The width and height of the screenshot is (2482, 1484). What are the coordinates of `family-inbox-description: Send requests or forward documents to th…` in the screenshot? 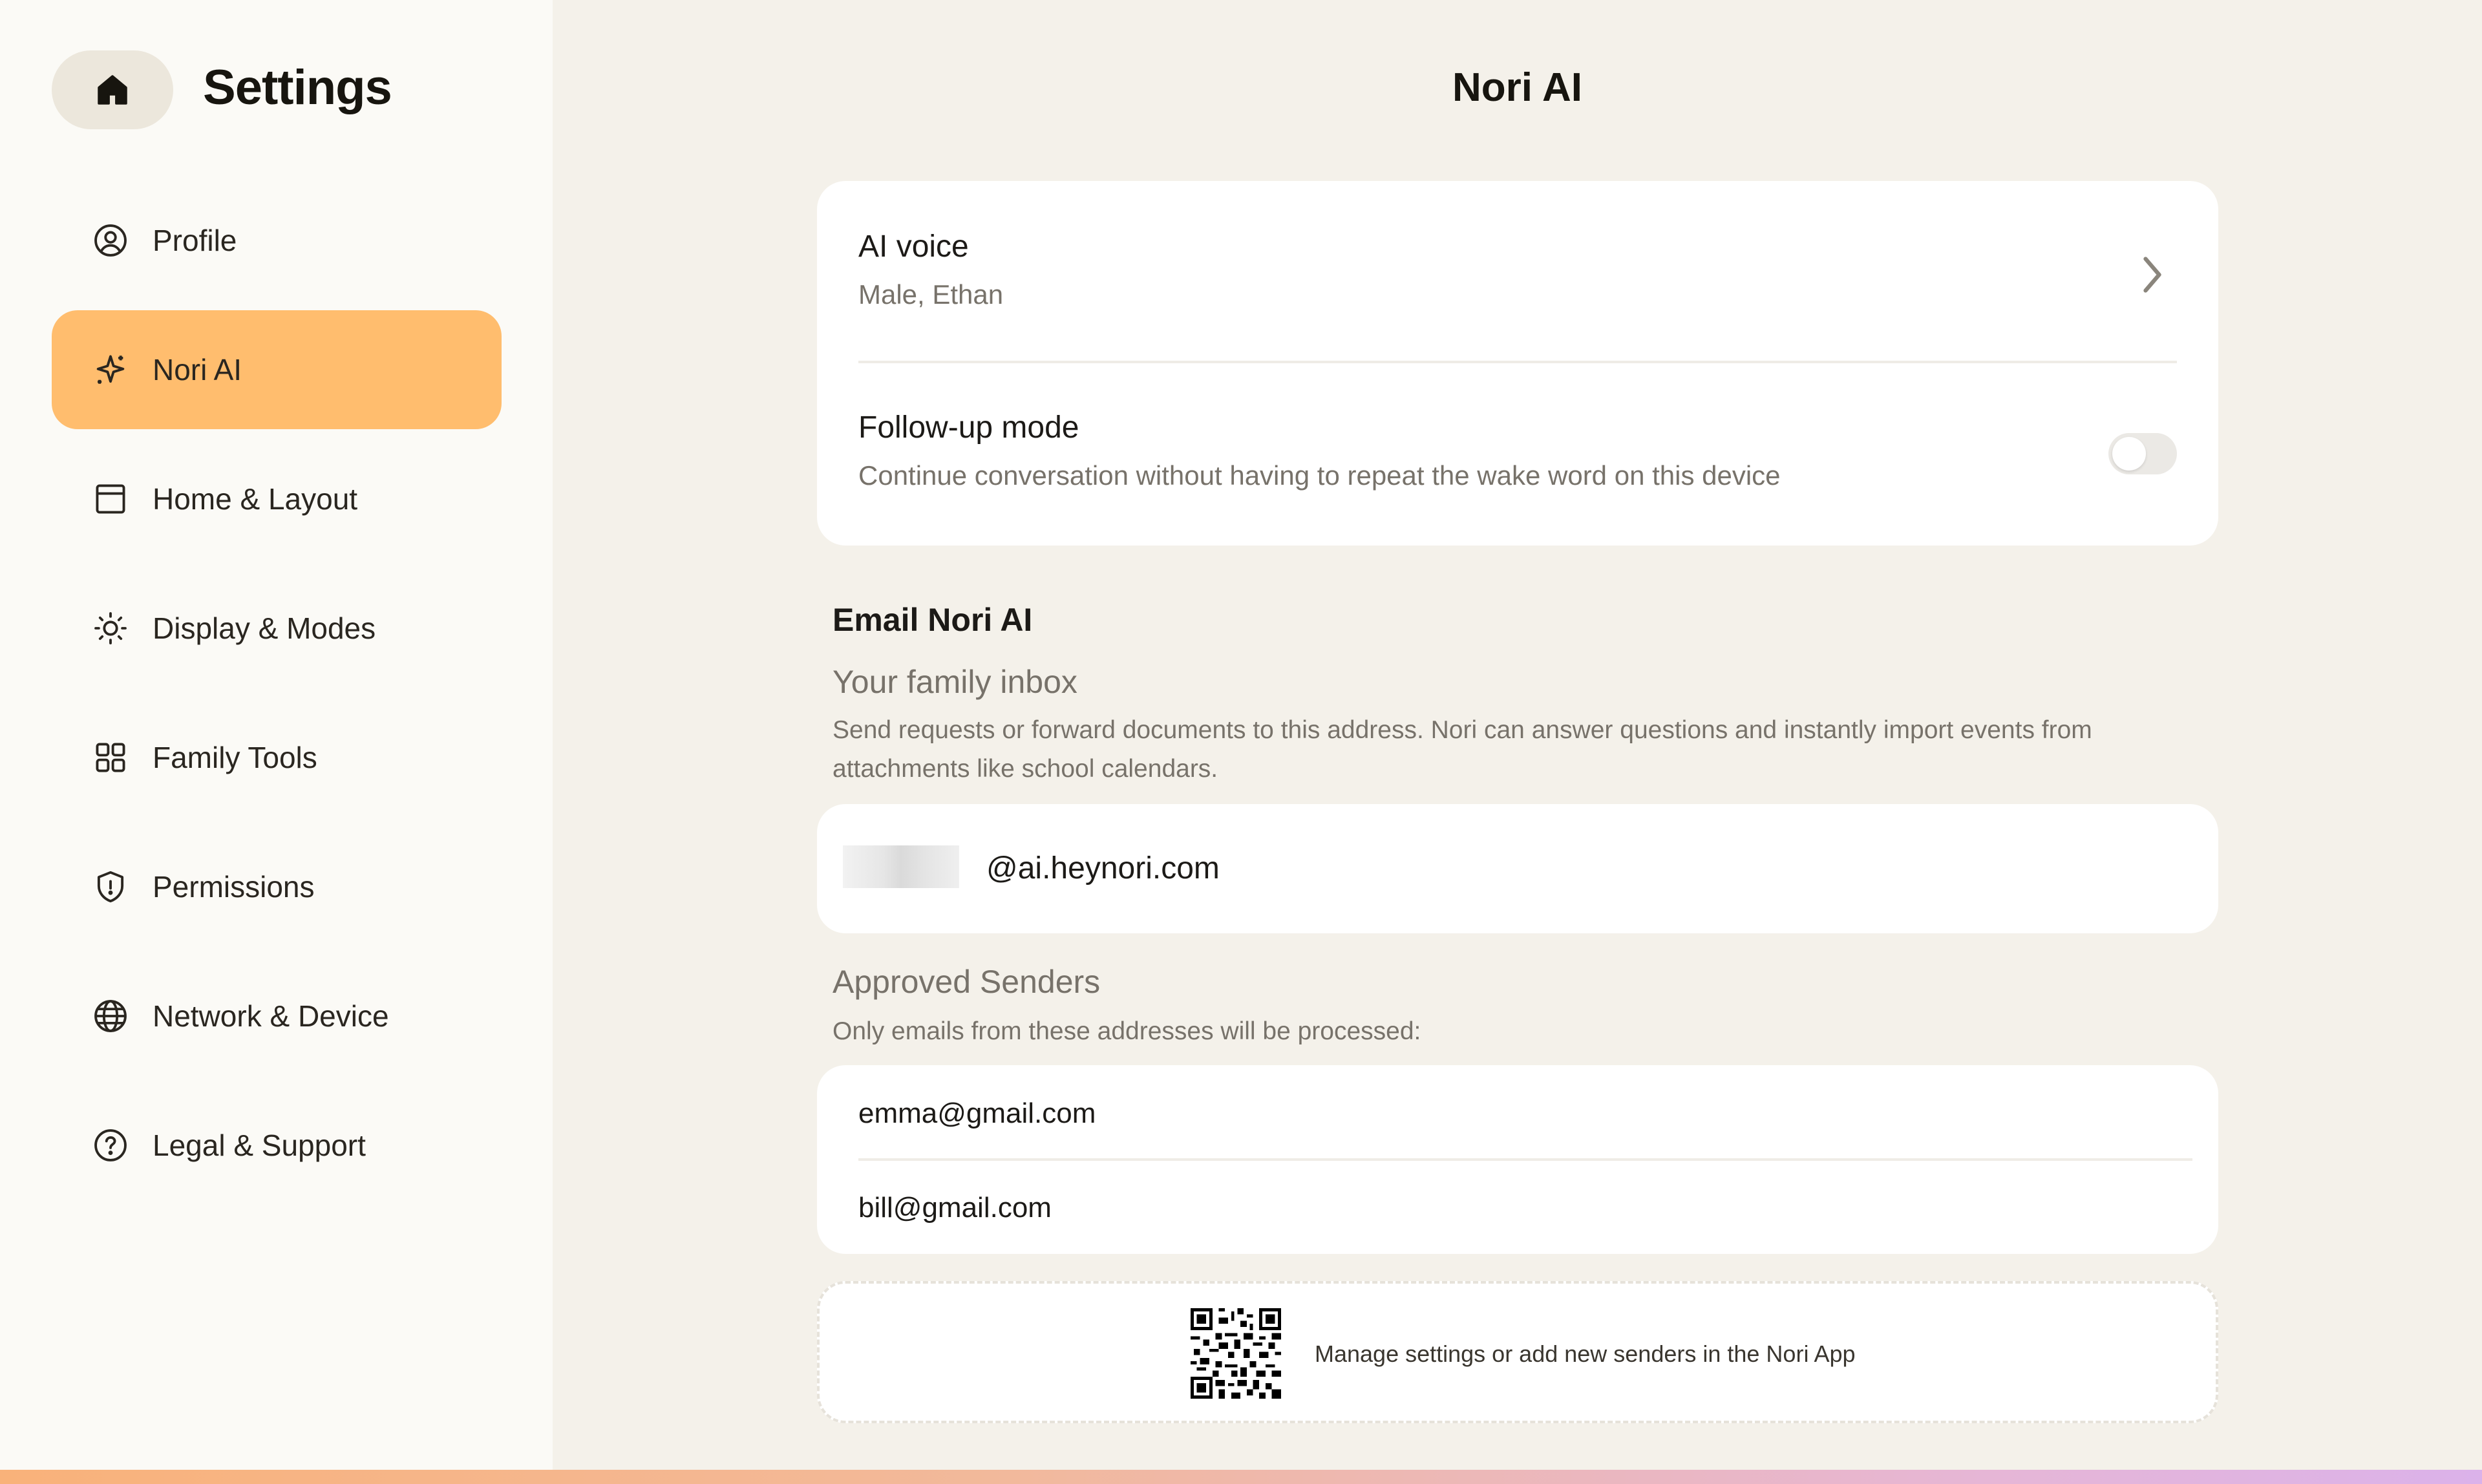 It's located at (1462, 749).